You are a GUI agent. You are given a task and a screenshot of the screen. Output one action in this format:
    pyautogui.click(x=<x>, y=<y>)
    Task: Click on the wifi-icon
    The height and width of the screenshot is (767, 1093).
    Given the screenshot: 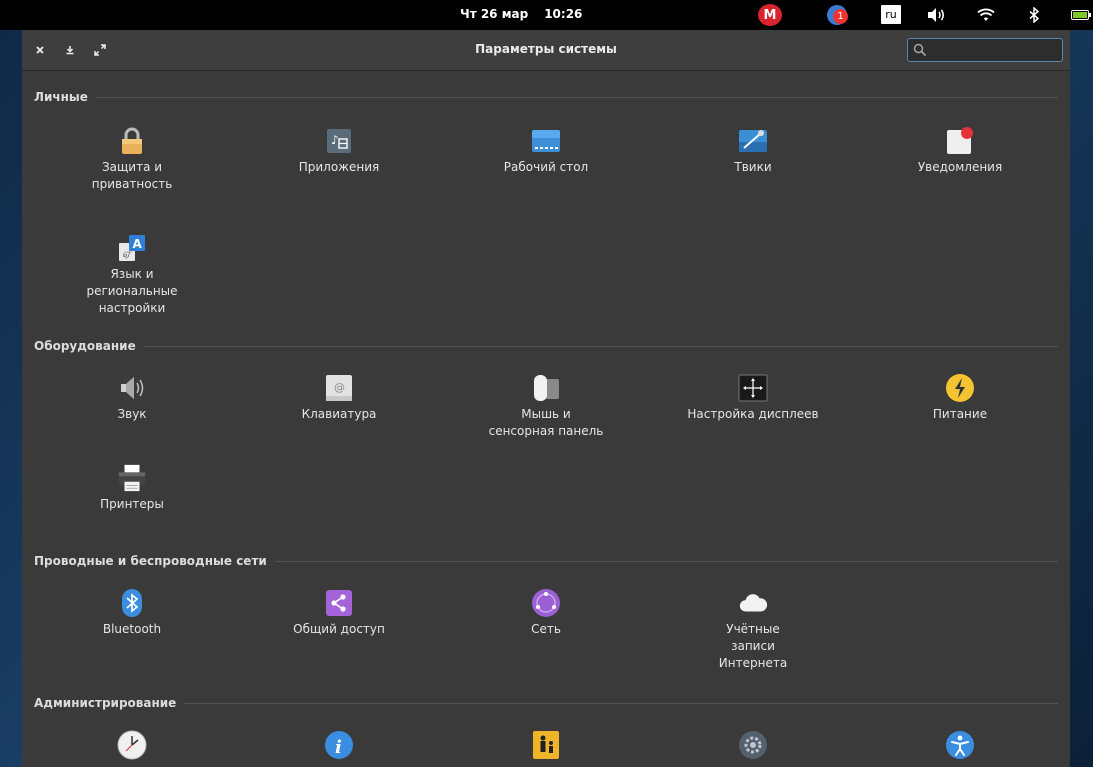 What is the action you would take?
    pyautogui.click(x=986, y=15)
    